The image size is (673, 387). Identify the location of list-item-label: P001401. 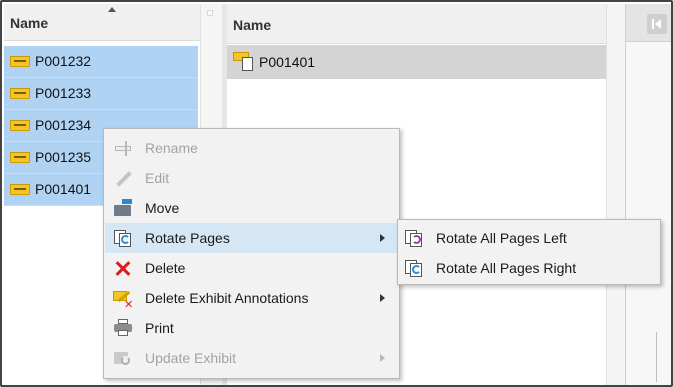
(63, 189).